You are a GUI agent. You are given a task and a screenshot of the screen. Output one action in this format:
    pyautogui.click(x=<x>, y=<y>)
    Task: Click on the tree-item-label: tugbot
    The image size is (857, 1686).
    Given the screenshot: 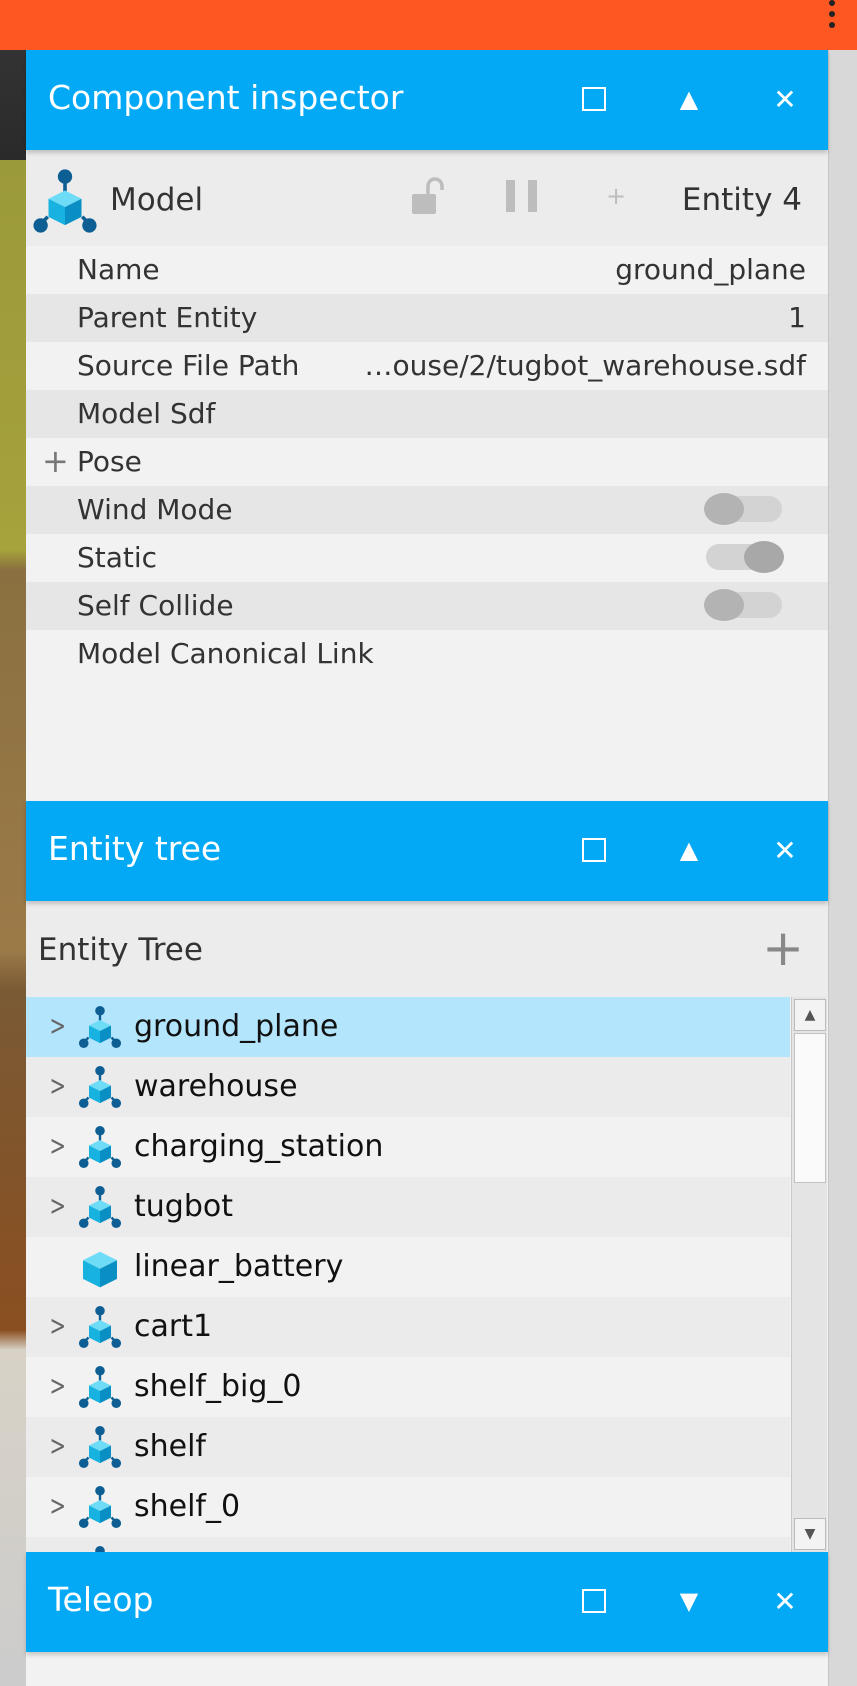 What is the action you would take?
    pyautogui.click(x=183, y=1206)
    